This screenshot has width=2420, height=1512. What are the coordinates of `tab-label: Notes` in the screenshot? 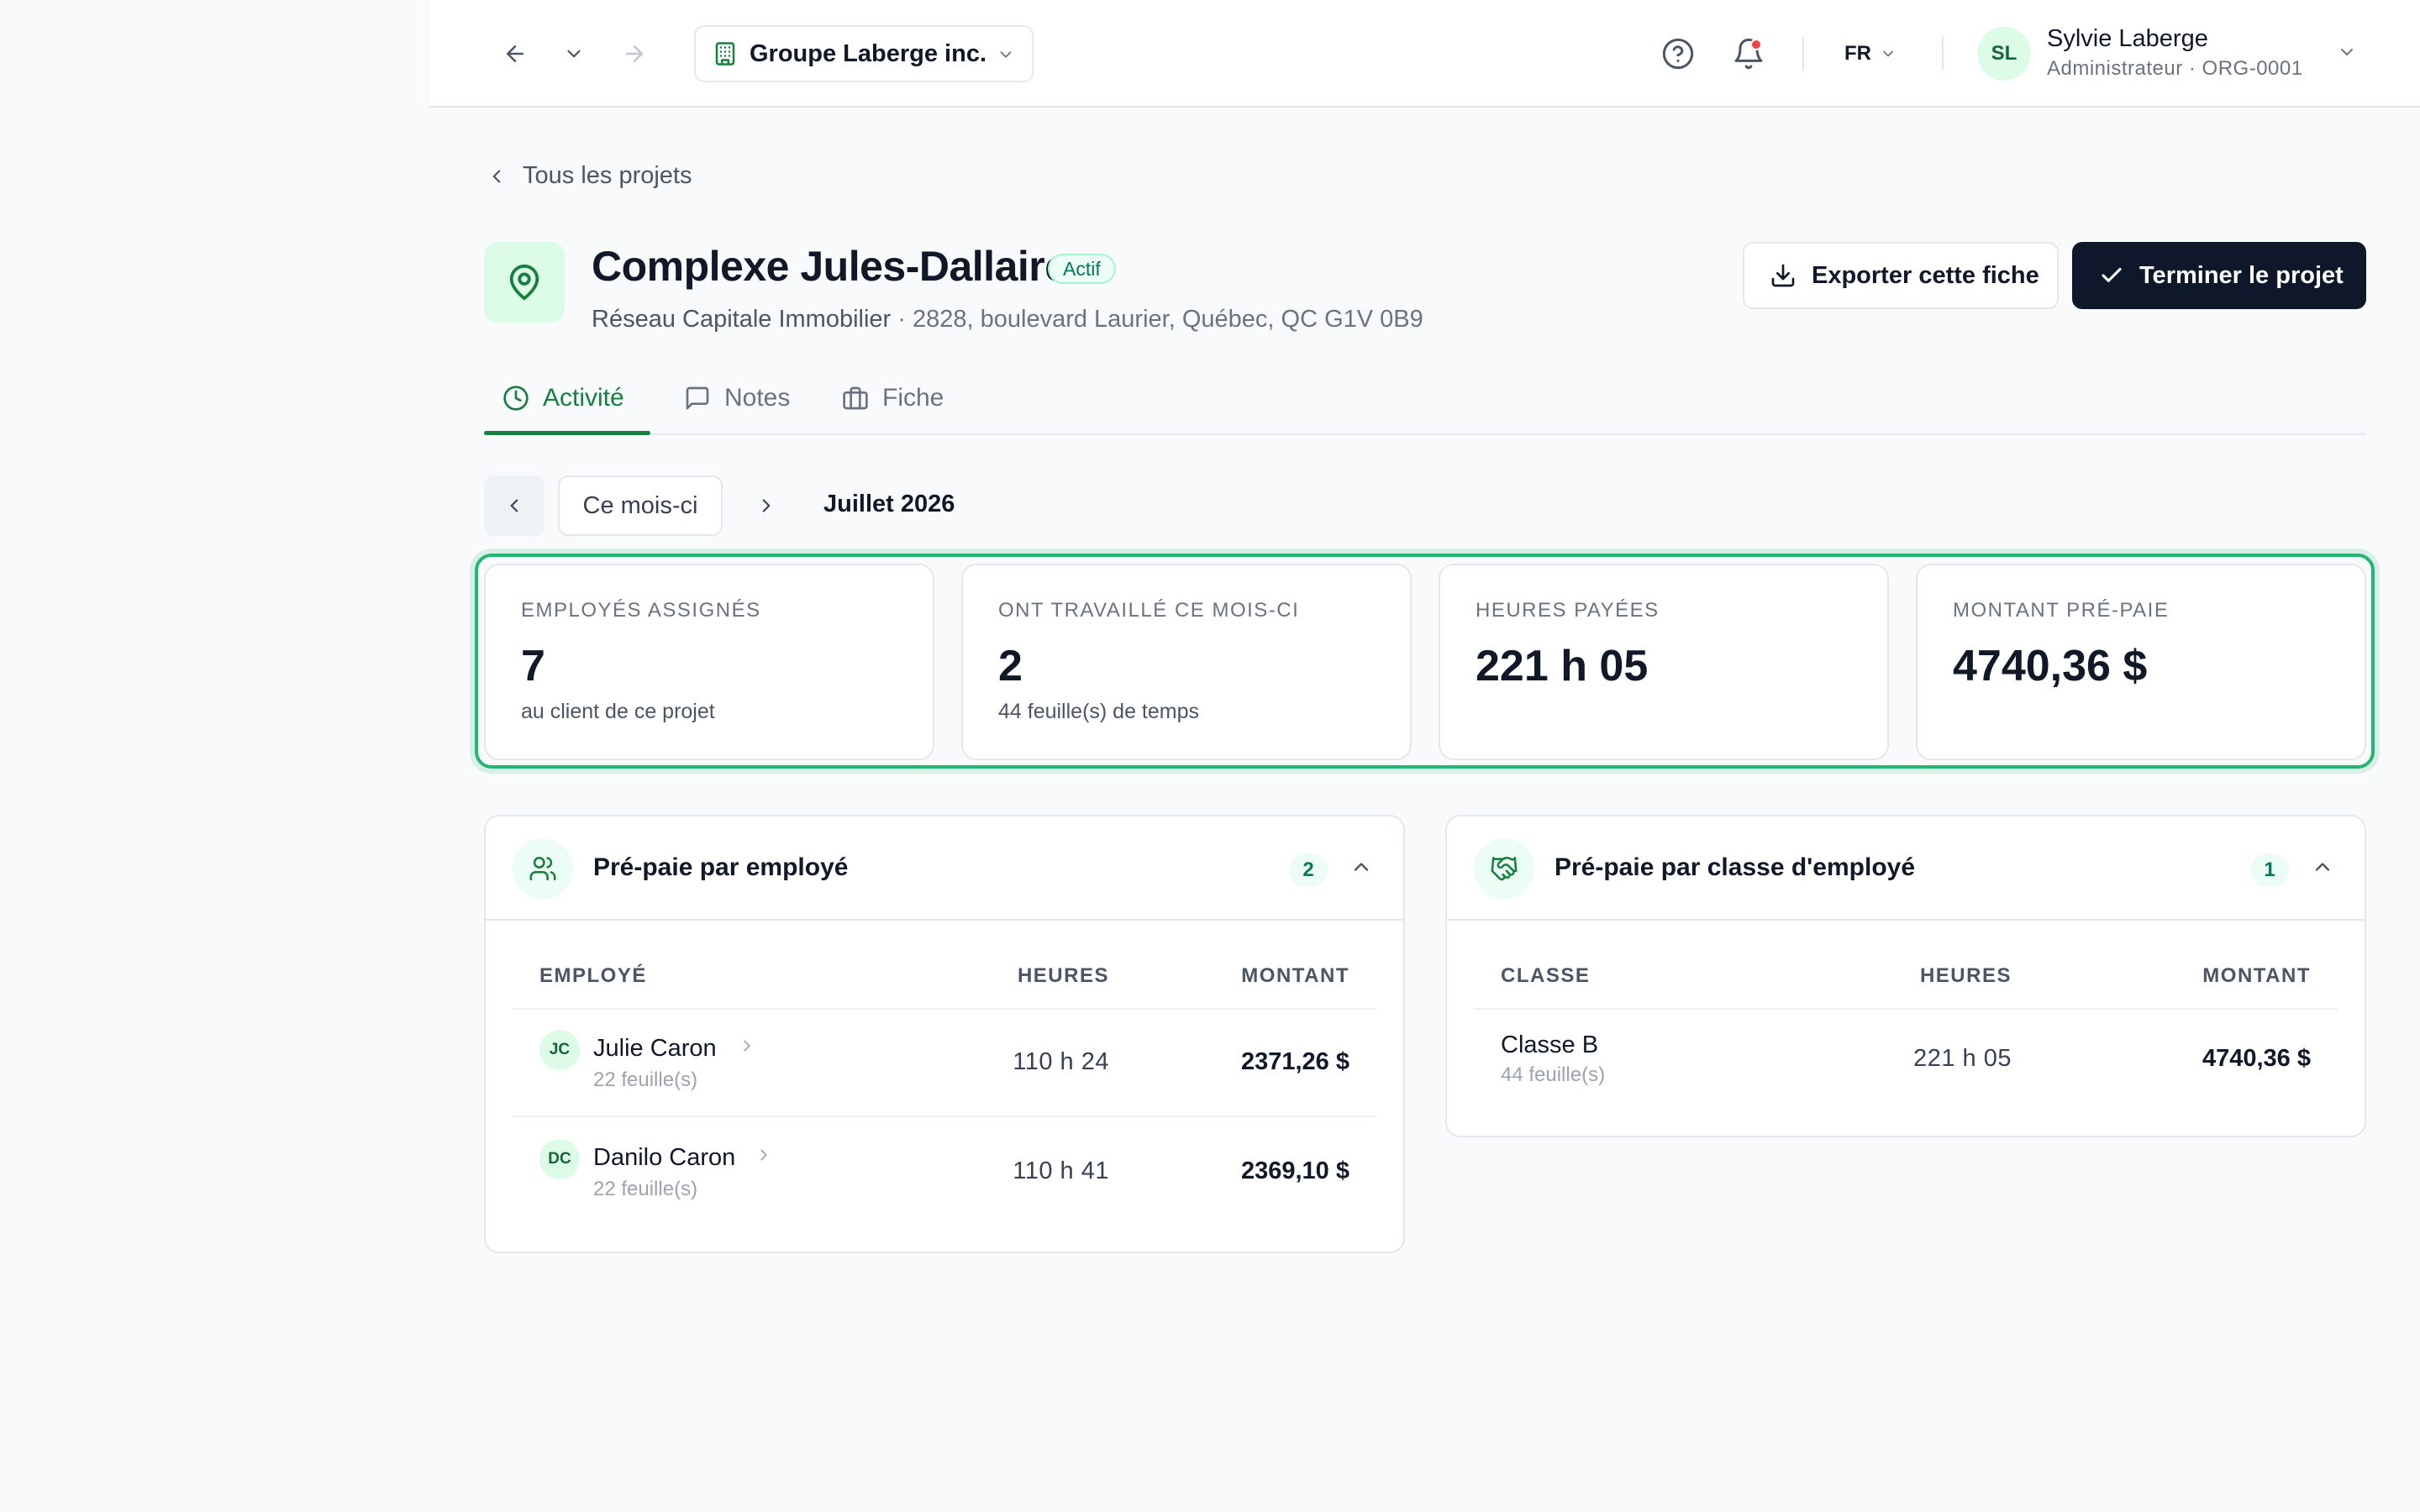 It's located at (757, 398).